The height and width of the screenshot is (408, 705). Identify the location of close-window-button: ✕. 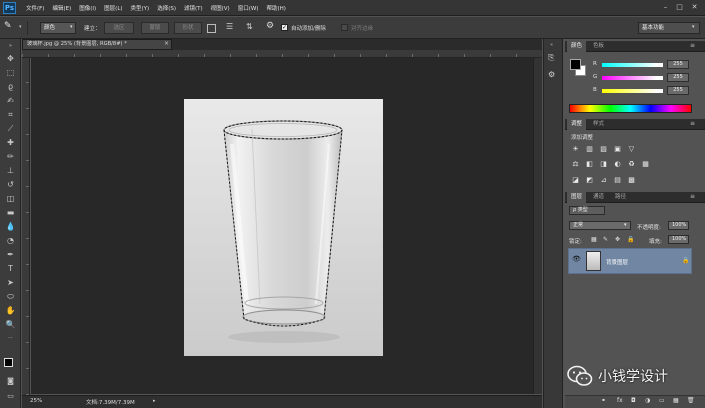
(694, 7).